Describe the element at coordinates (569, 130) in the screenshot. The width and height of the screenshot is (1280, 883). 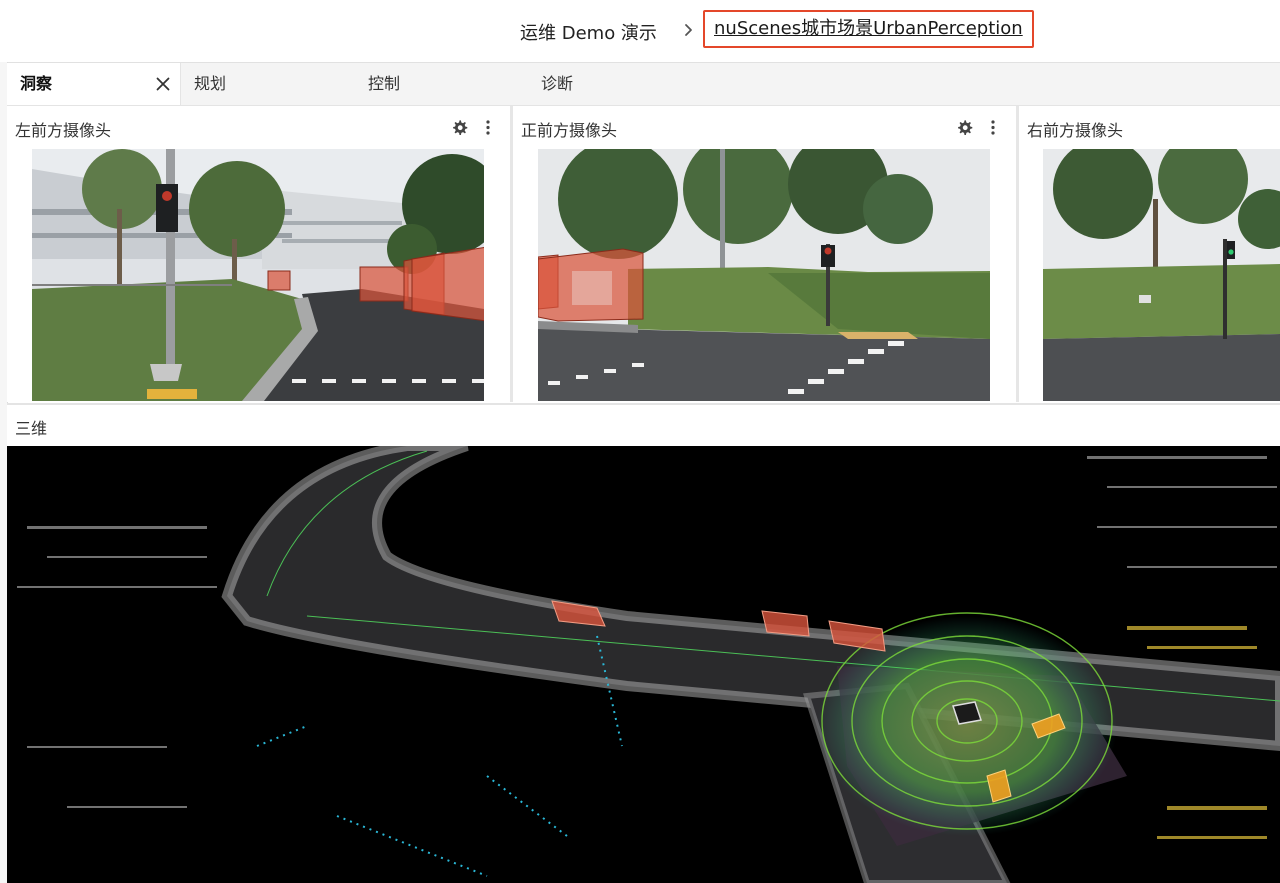
I see `panel-title: 正前方摄像头` at that location.